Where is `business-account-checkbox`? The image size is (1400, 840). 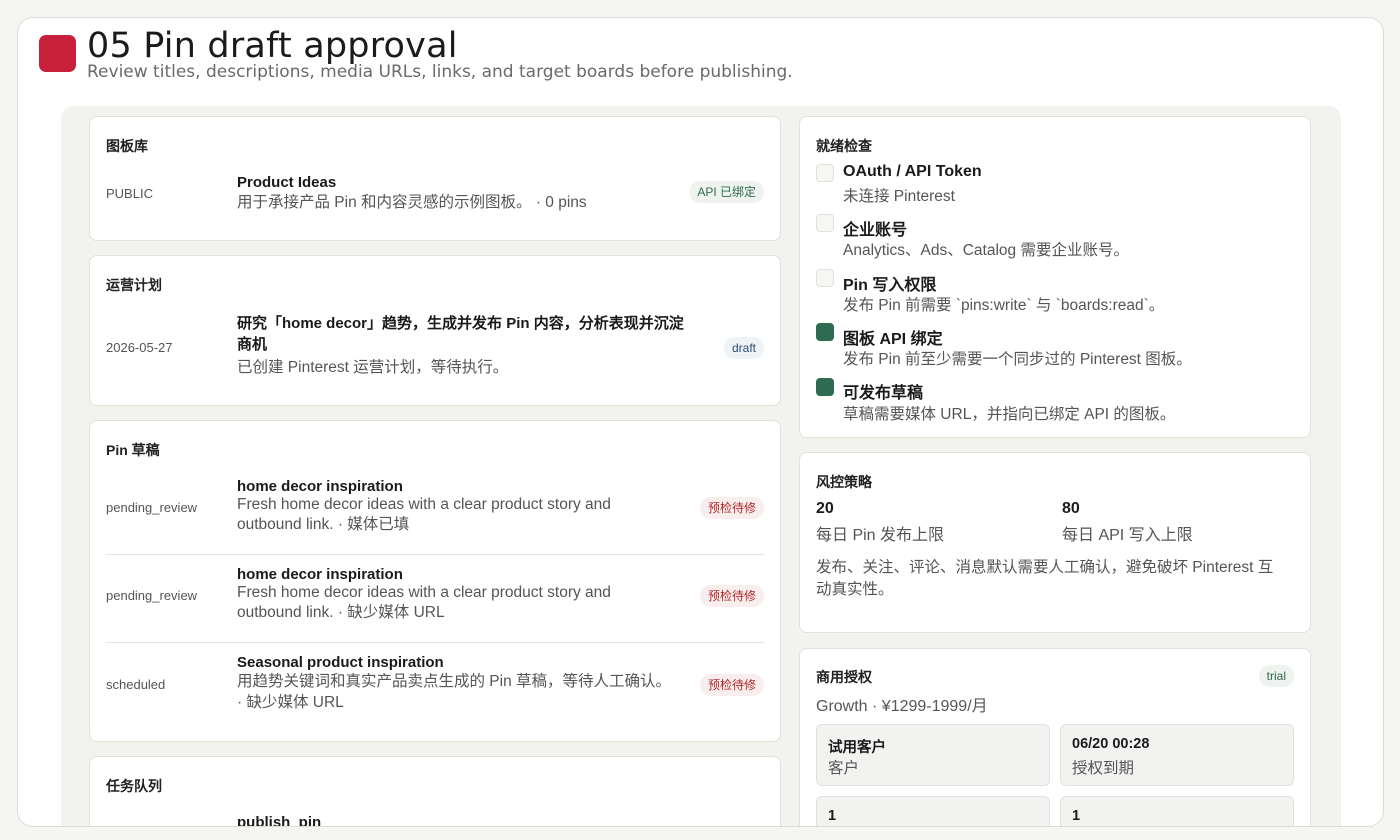 business-account-checkbox is located at coordinates (825, 223).